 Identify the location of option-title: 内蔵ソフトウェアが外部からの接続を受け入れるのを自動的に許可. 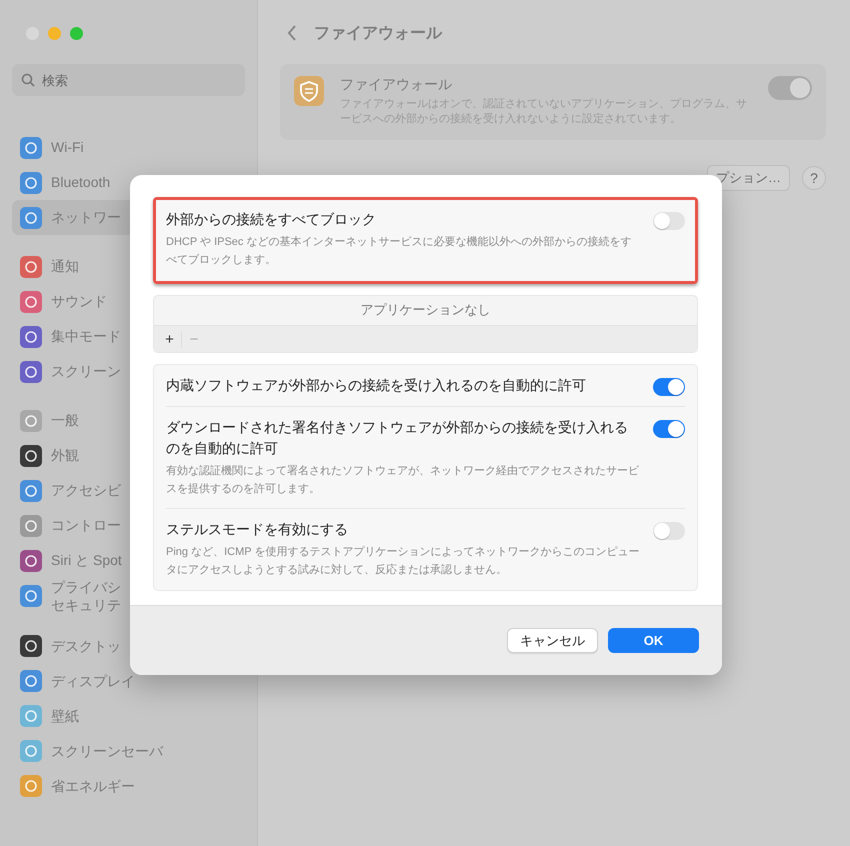
(376, 386).